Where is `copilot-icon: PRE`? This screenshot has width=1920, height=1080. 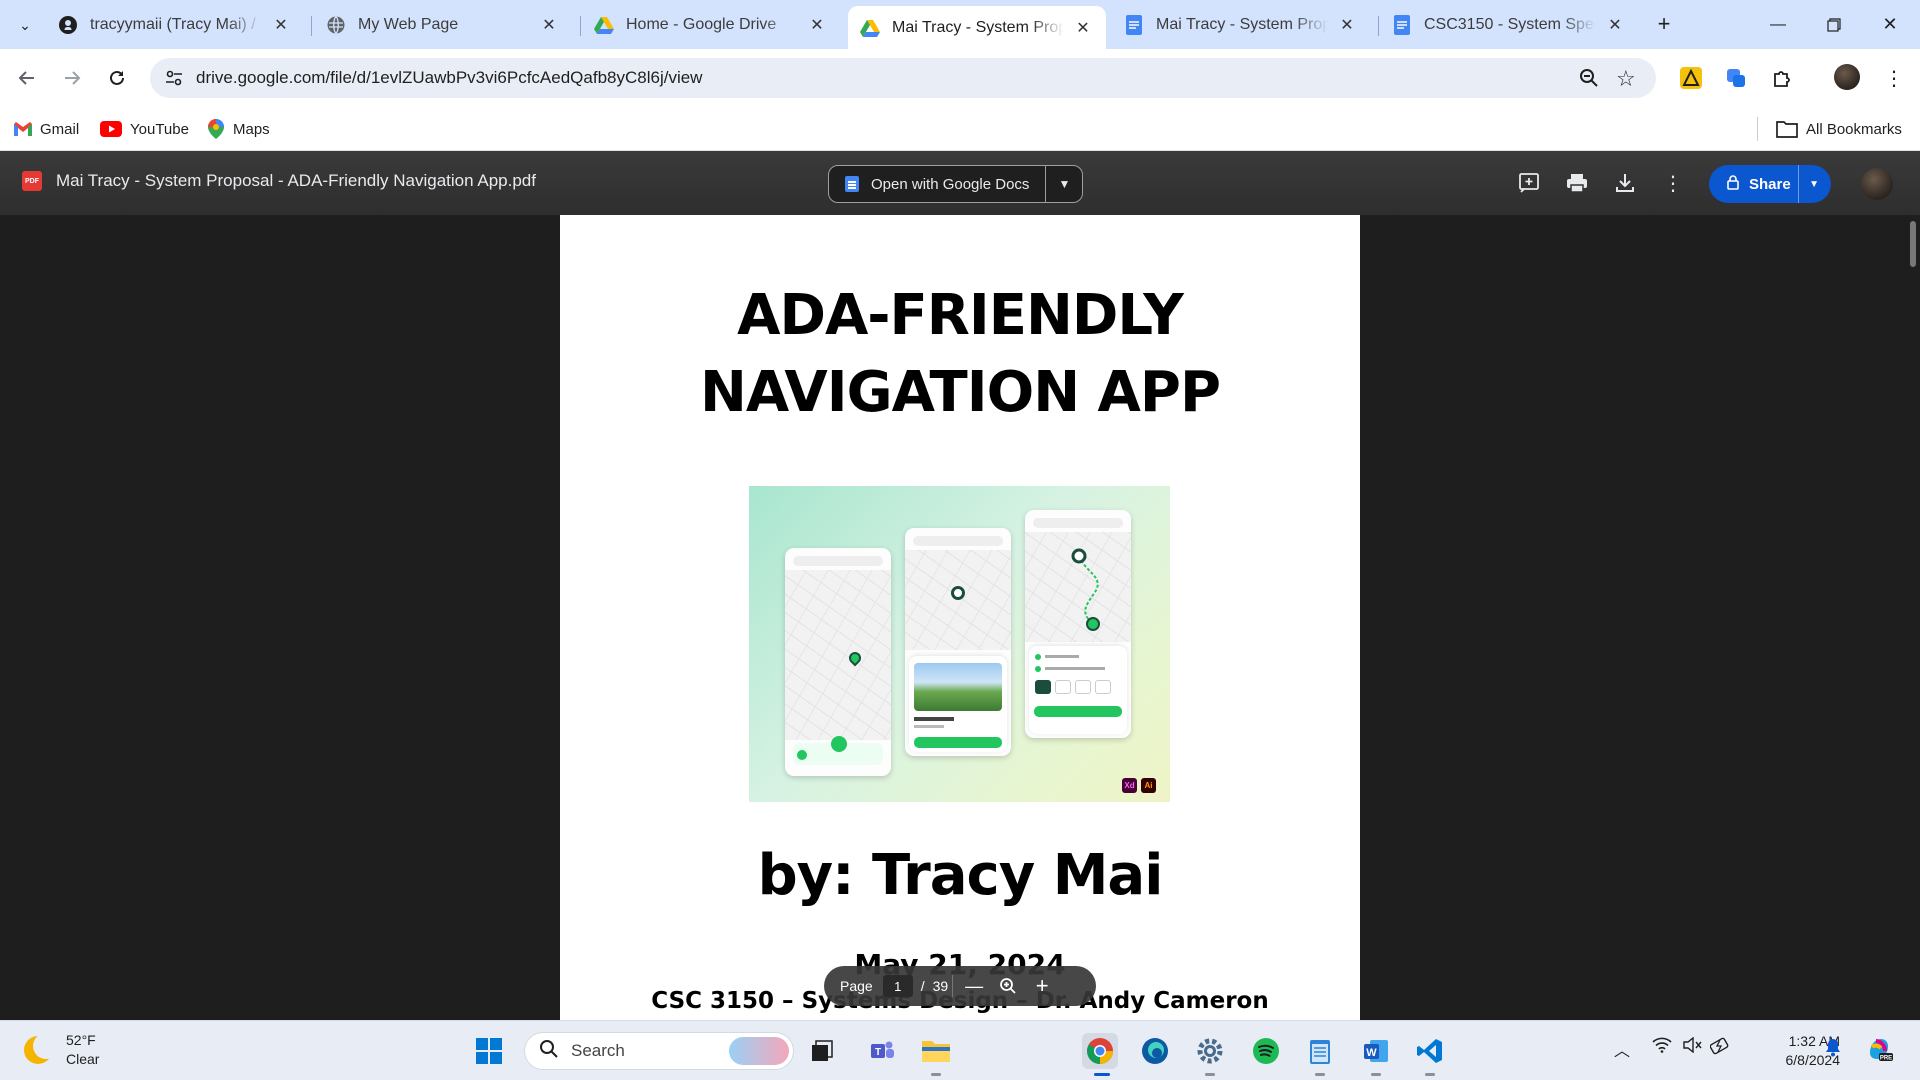
copilot-icon: PRE is located at coordinates (1879, 1050).